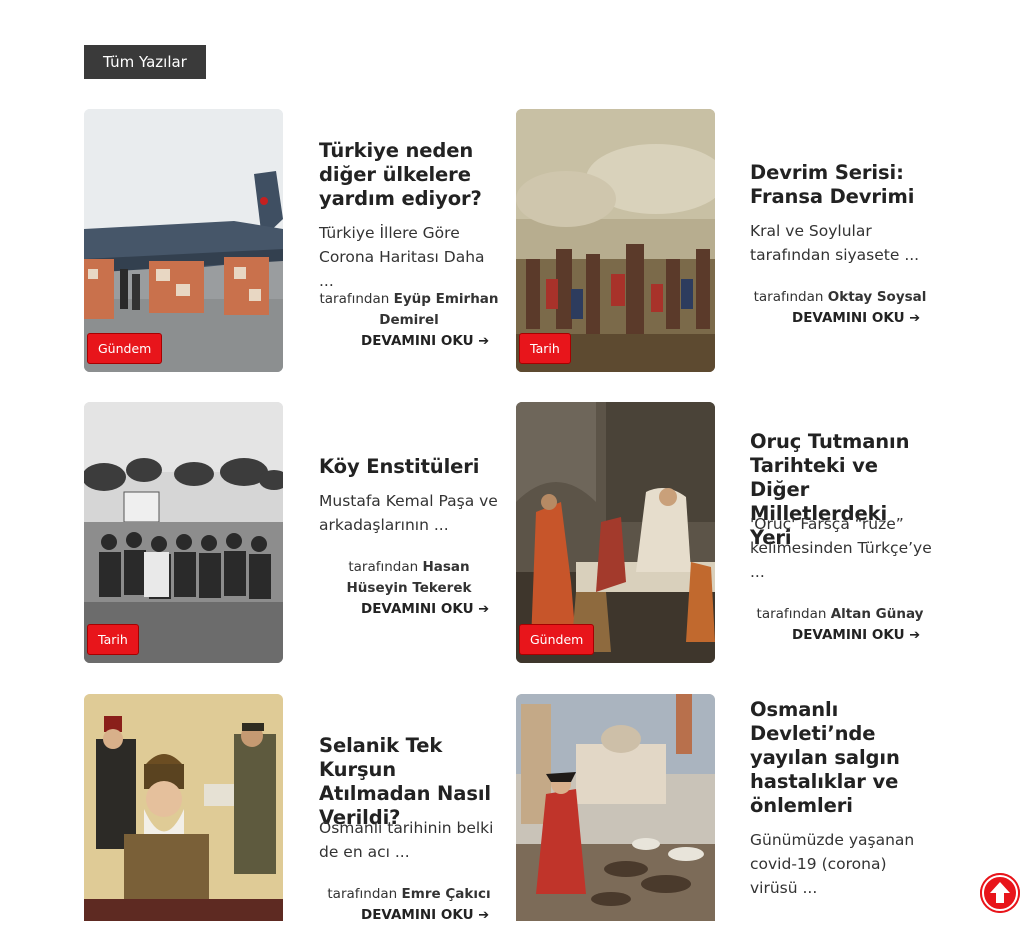  I want to click on post-byline: tarafından Oktay Soysal, so click(840, 297).